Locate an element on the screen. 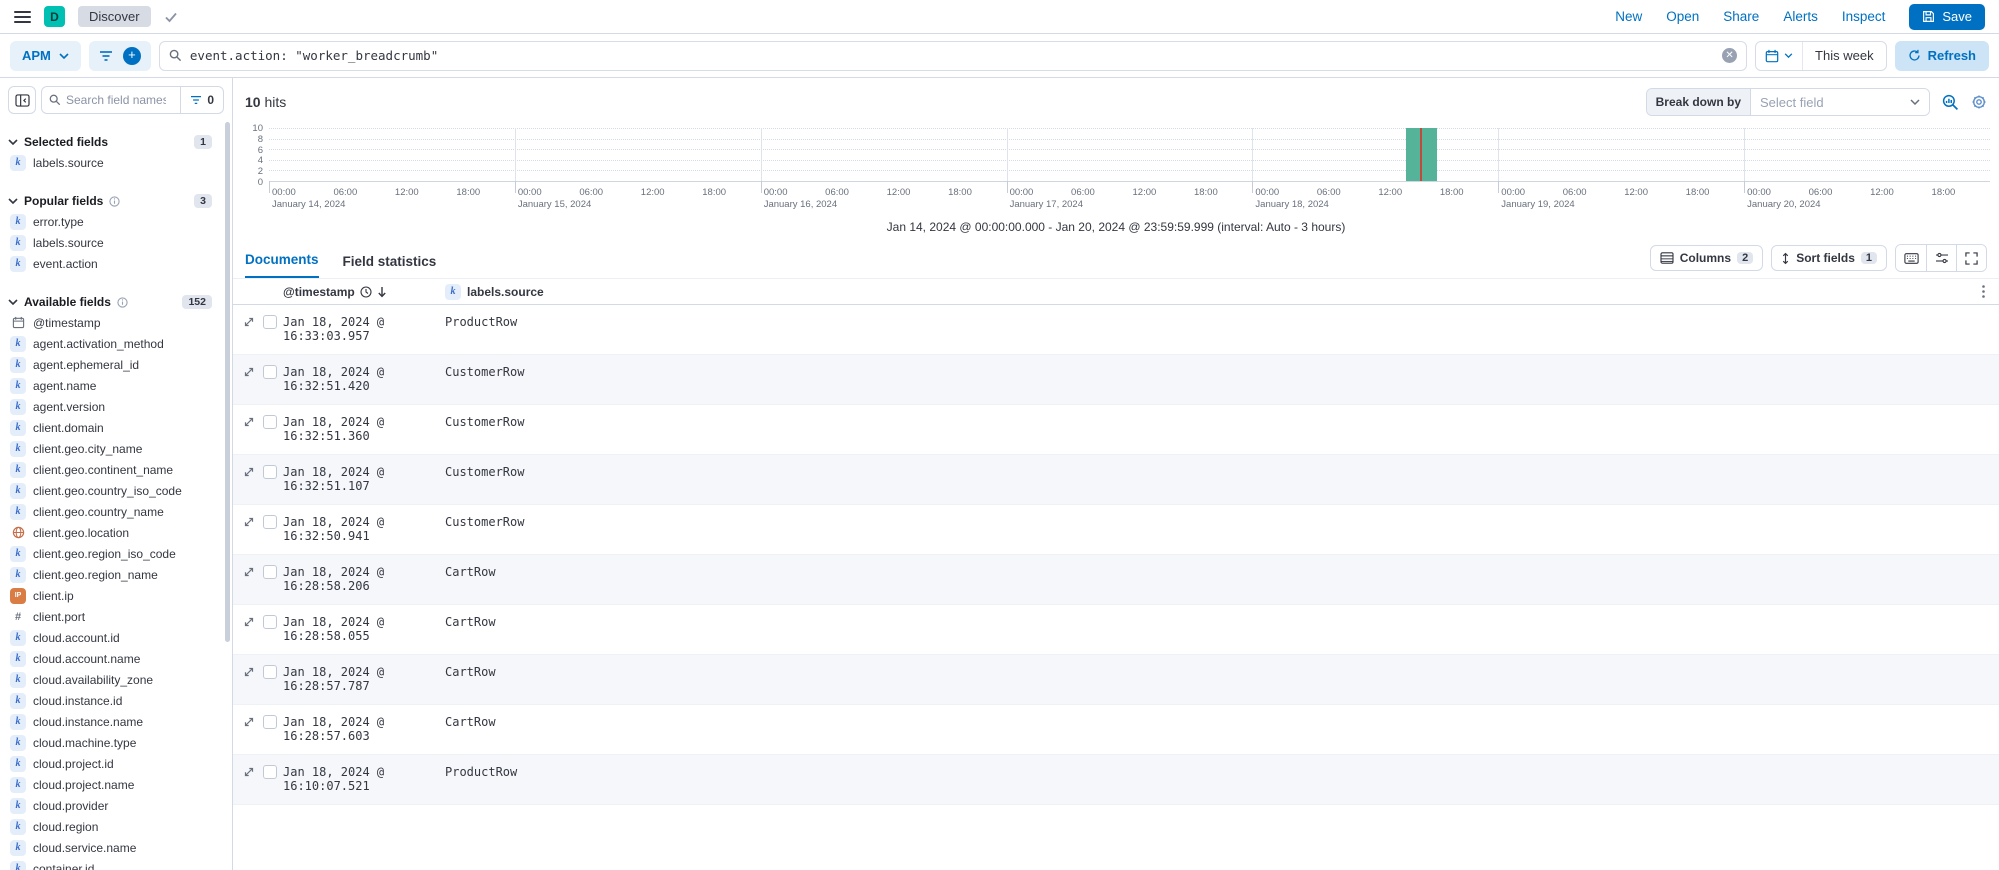 This screenshot has width=1999, height=870. sidebar-field-item: k client.geo.region_name is located at coordinates (116, 574).